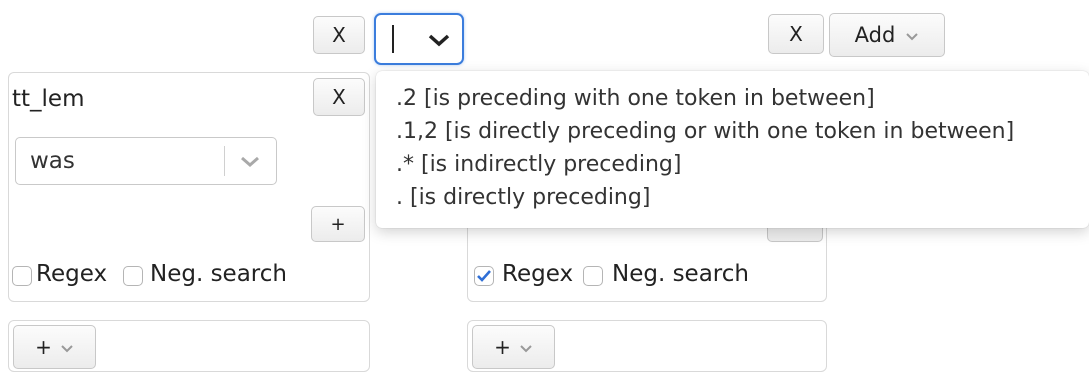 The height and width of the screenshot is (376, 1089). Describe the element at coordinates (218, 274) in the screenshot. I see `neg-search-label: Neg. search` at that location.